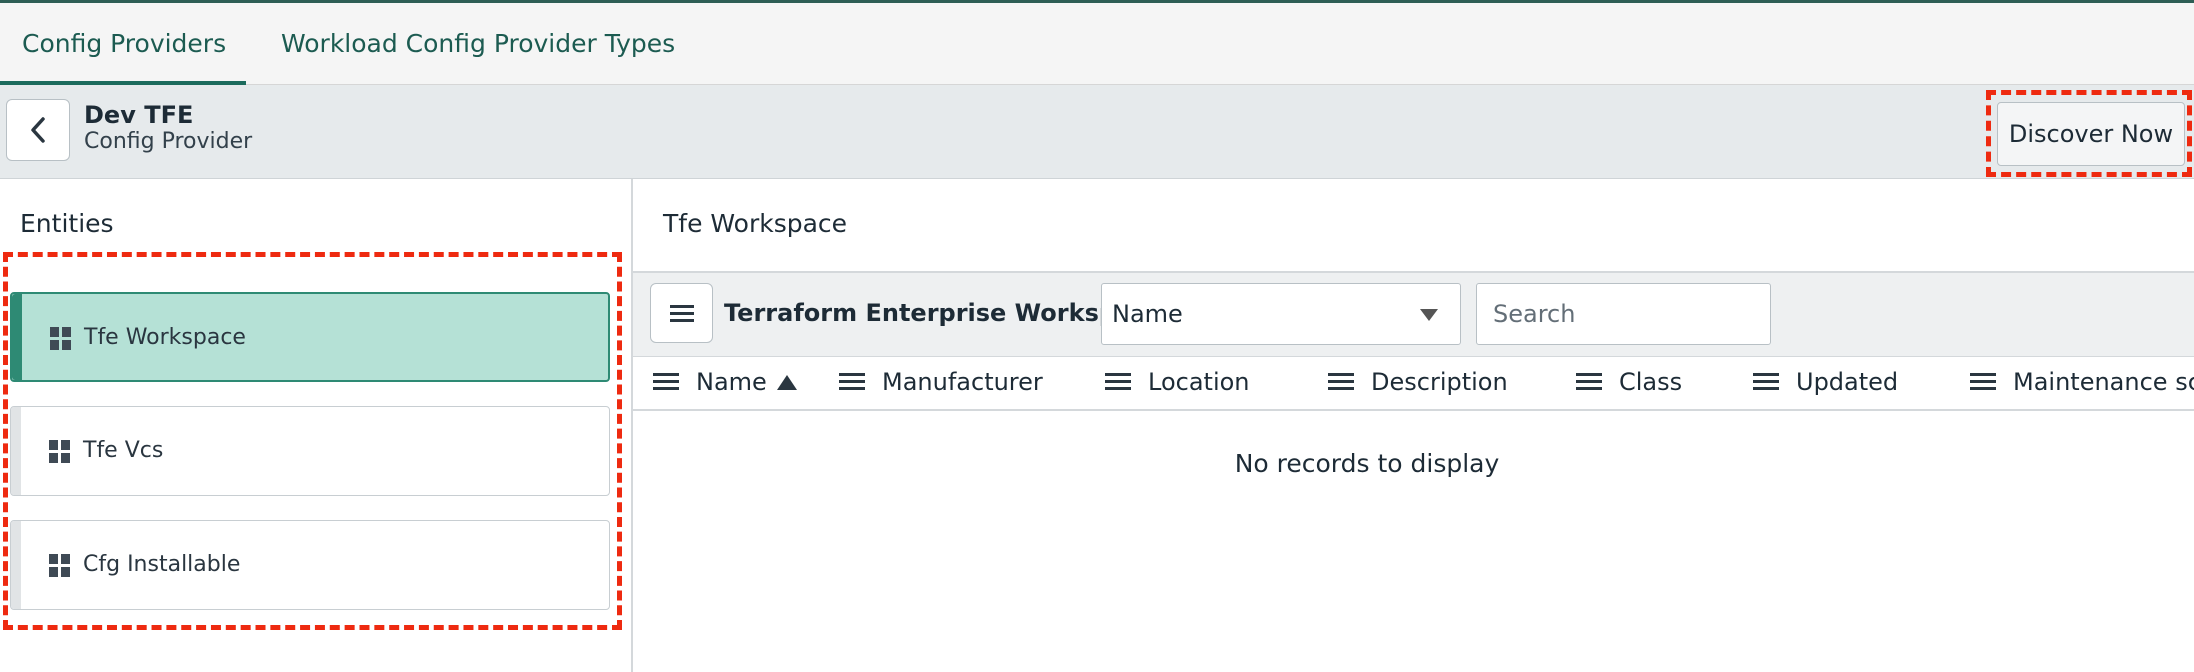 Image resolution: width=2194 pixels, height=672 pixels. I want to click on column-label: Class, so click(1651, 382).